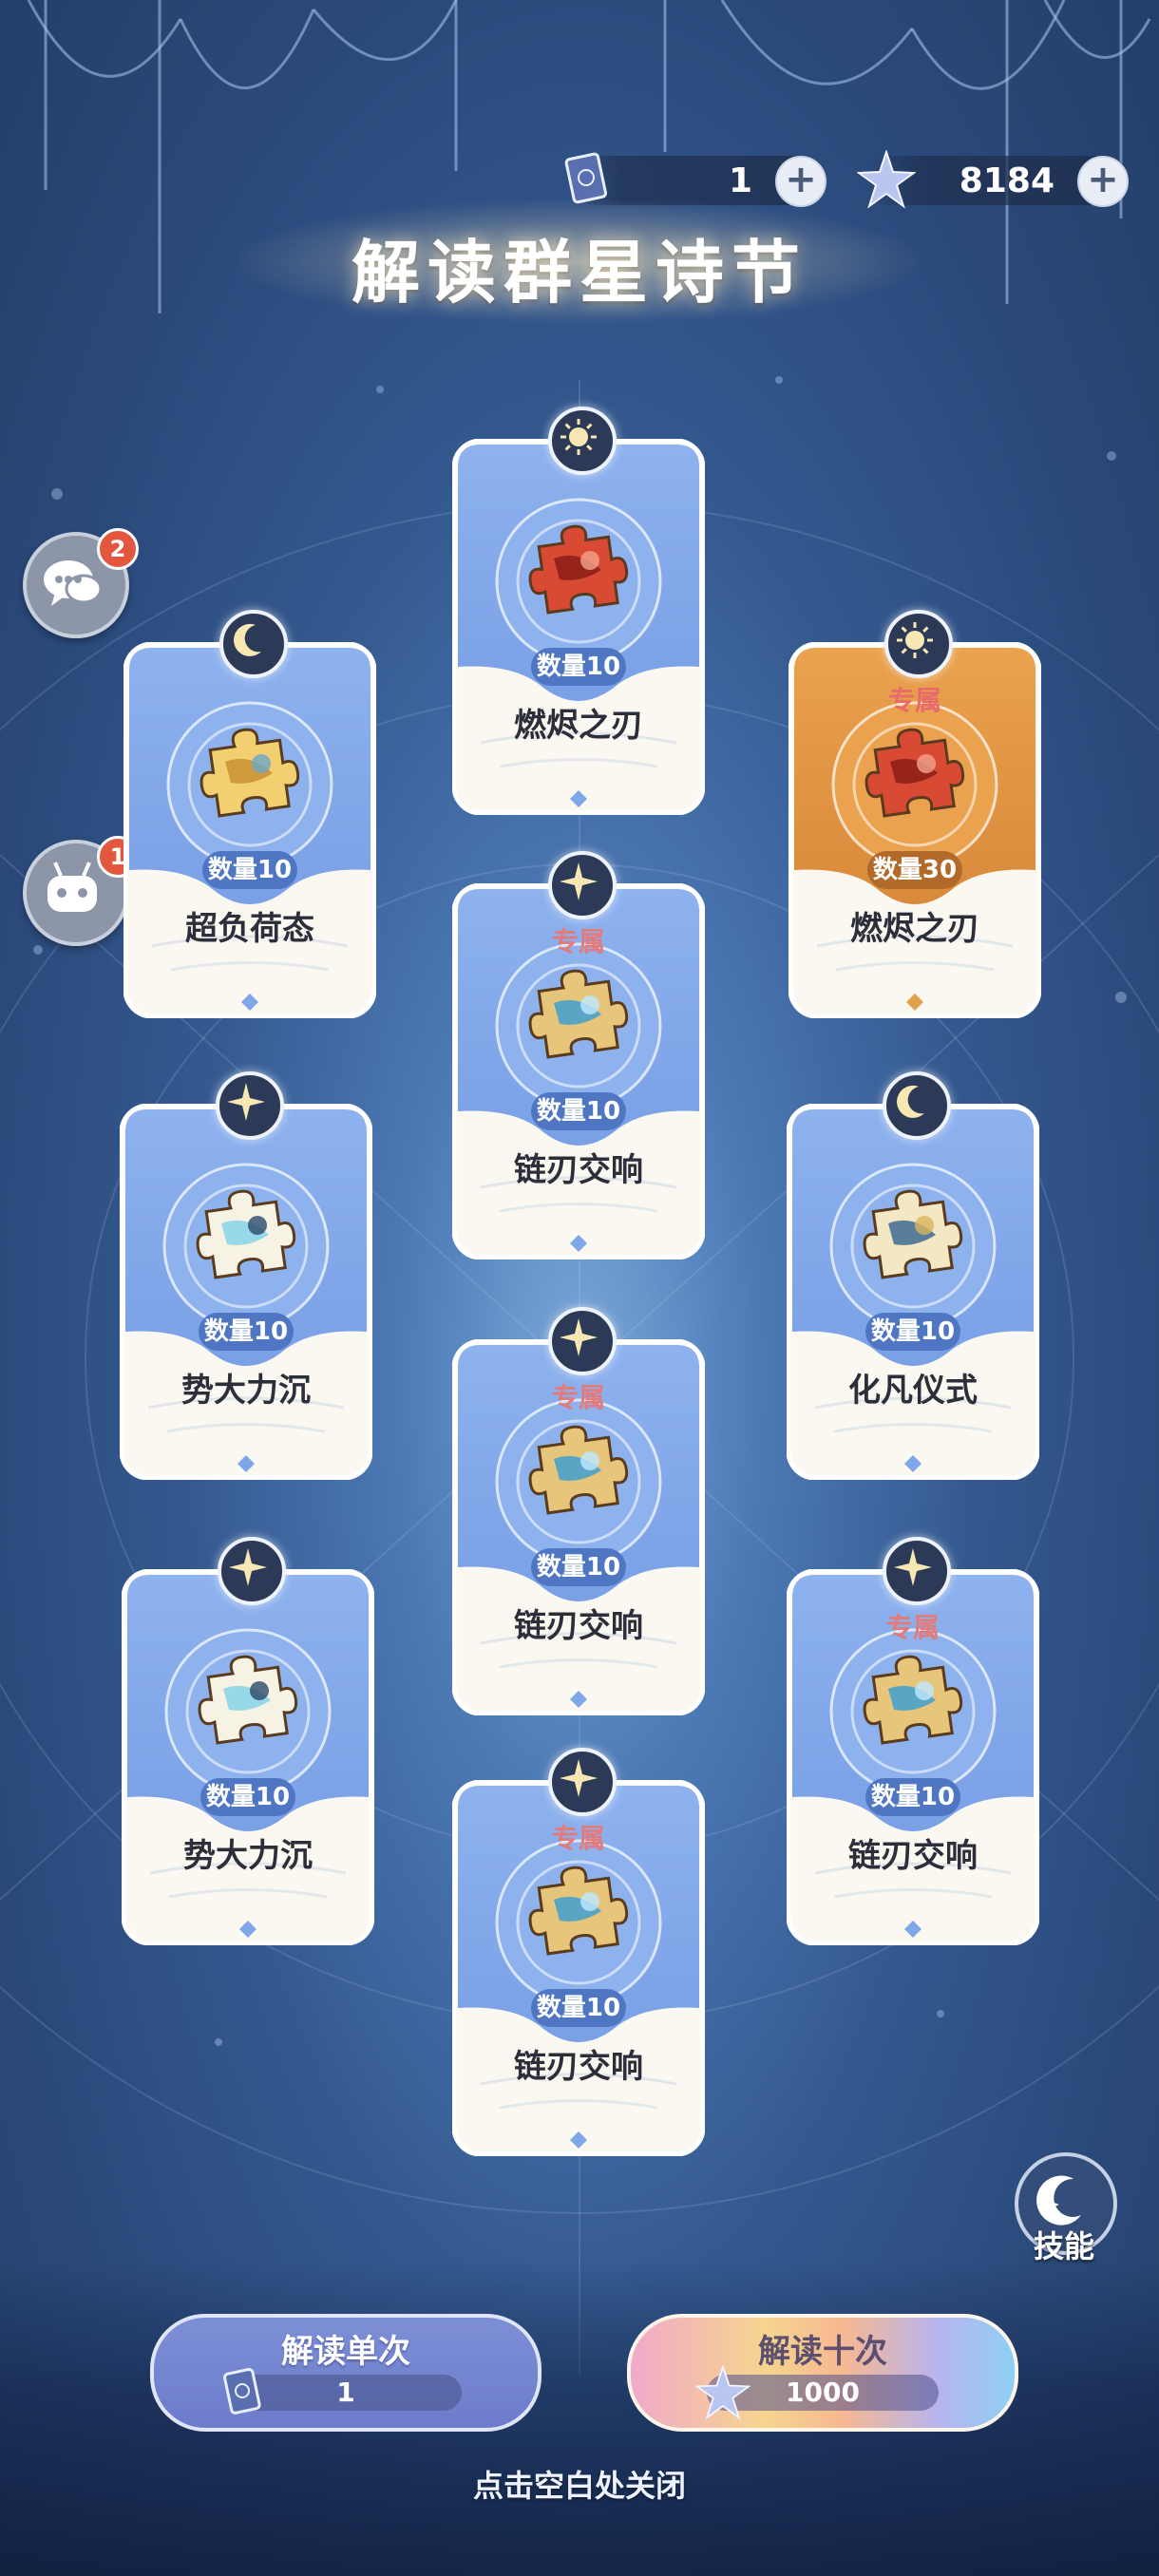  I want to click on chat-badge: 2, so click(118, 549).